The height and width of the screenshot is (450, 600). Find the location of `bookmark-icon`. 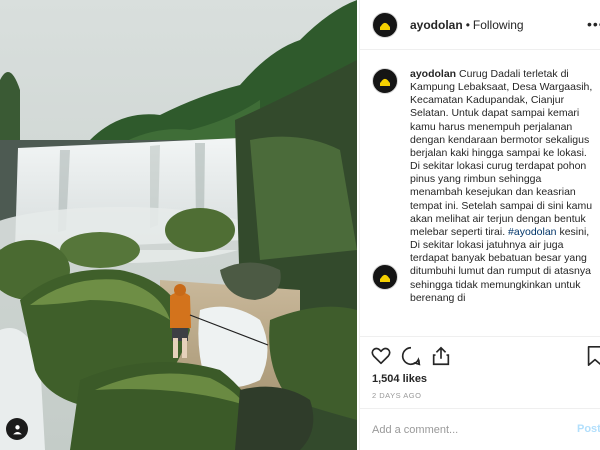

bookmark-icon is located at coordinates (592, 356).